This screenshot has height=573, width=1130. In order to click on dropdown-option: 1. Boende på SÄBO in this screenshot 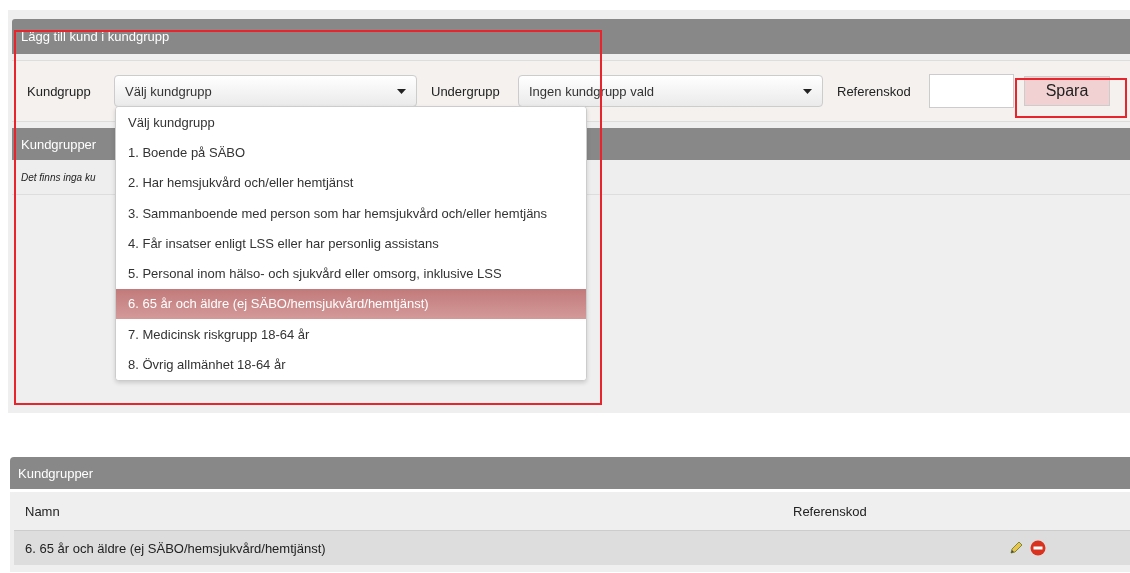, I will do `click(351, 152)`.